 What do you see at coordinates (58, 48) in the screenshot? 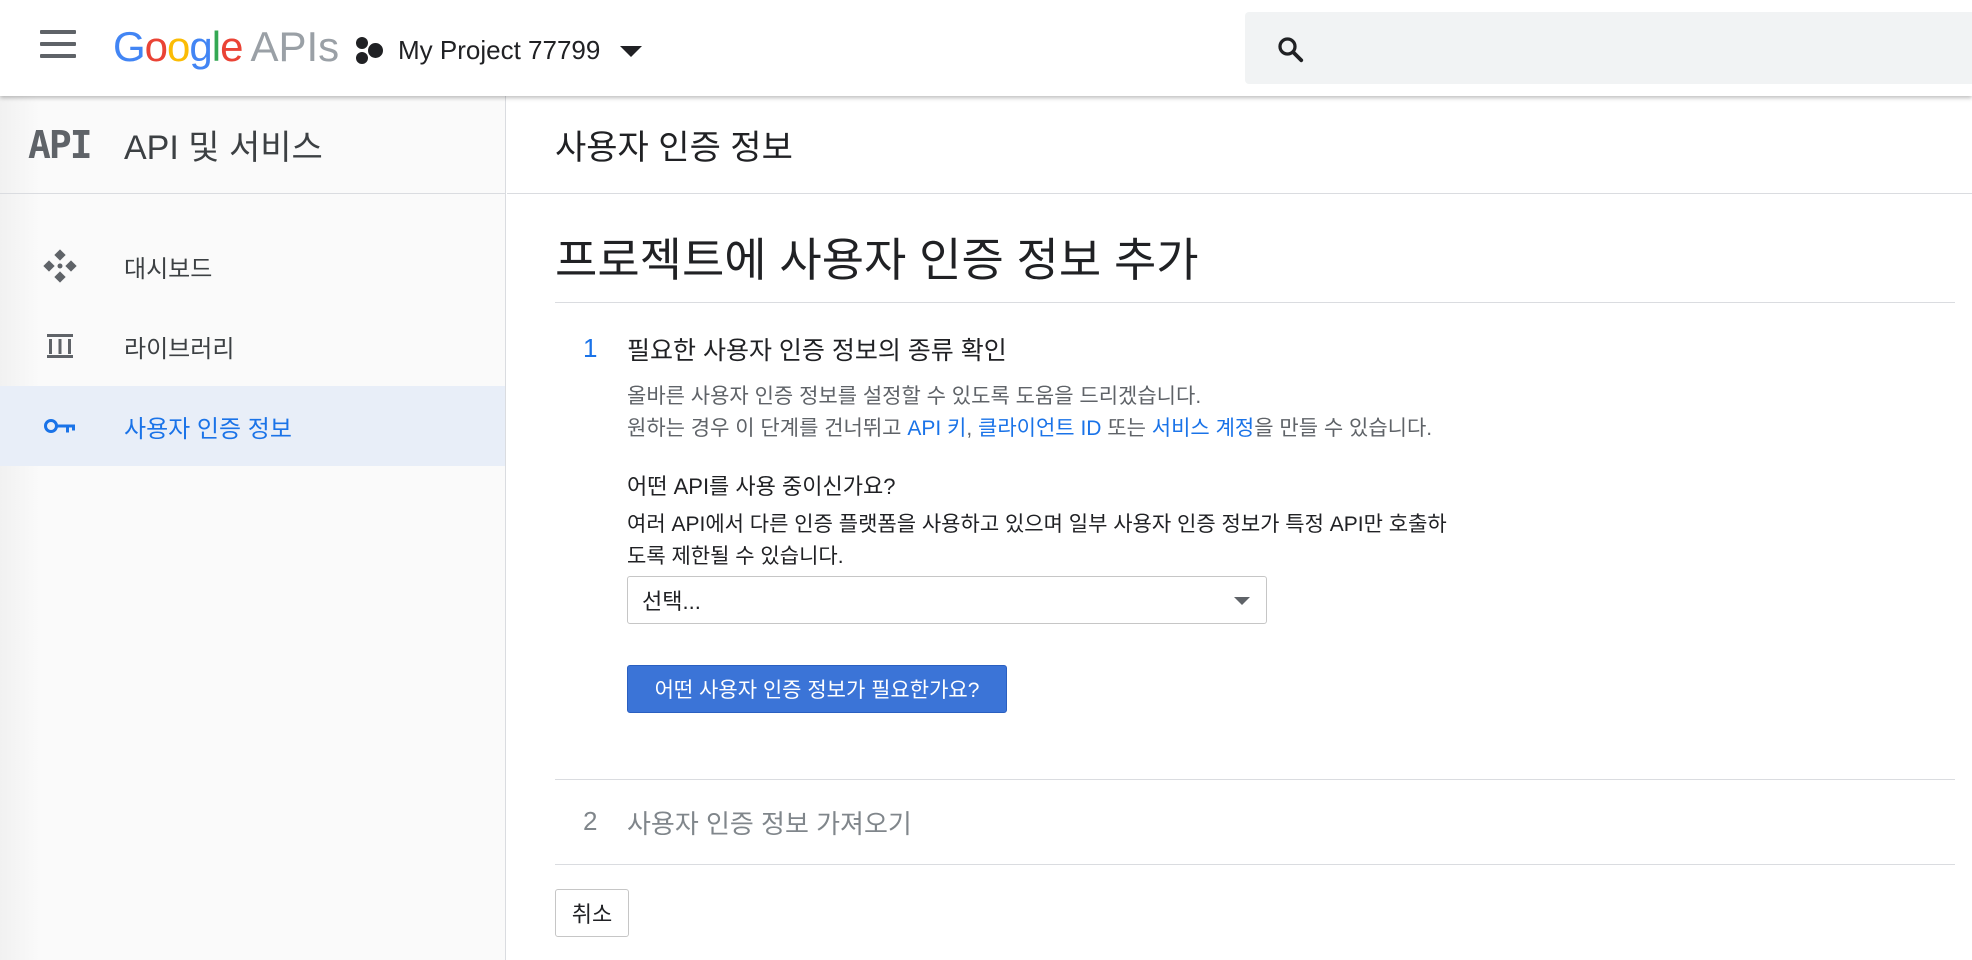
I see `hamburger-menu-icon` at bounding box center [58, 48].